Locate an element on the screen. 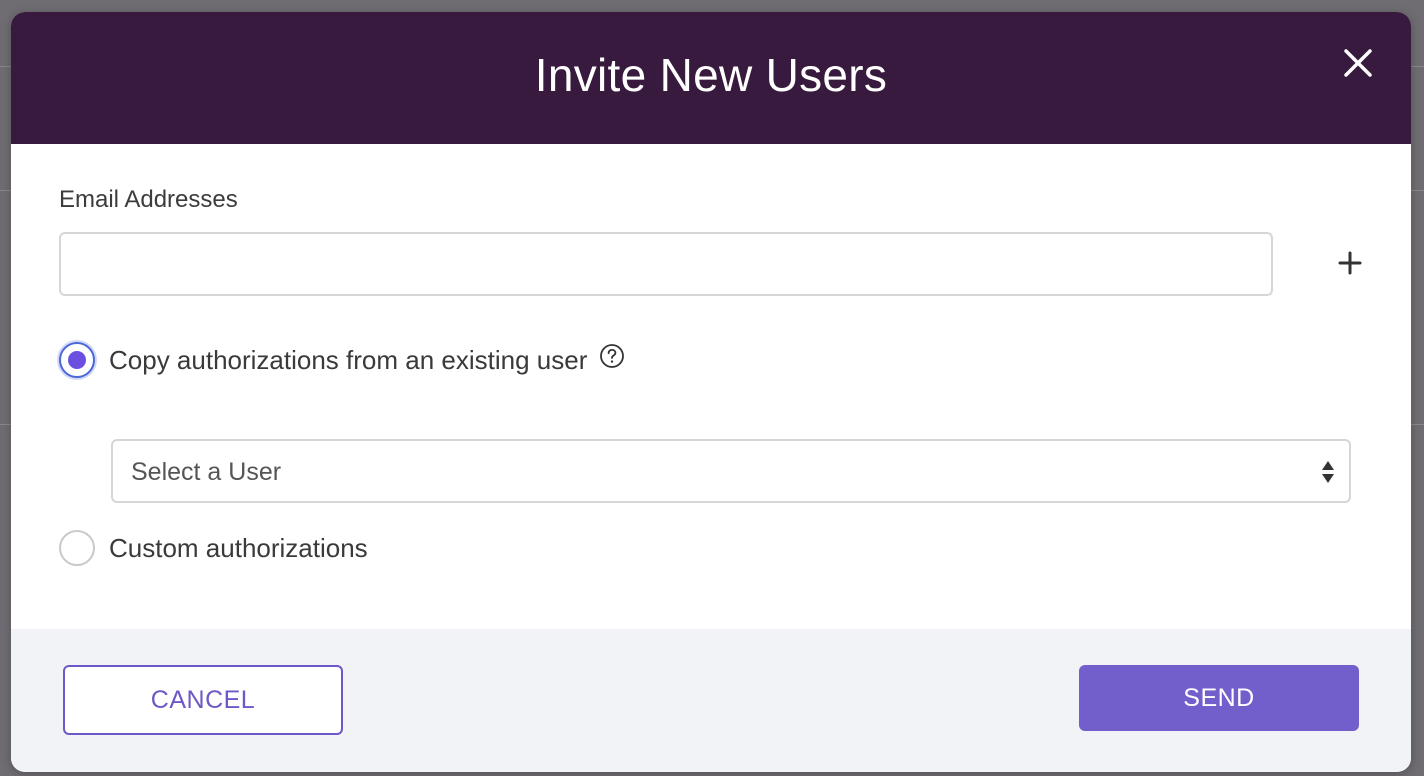 This screenshot has height=776, width=1424. email-addresses-input is located at coordinates (666, 264).